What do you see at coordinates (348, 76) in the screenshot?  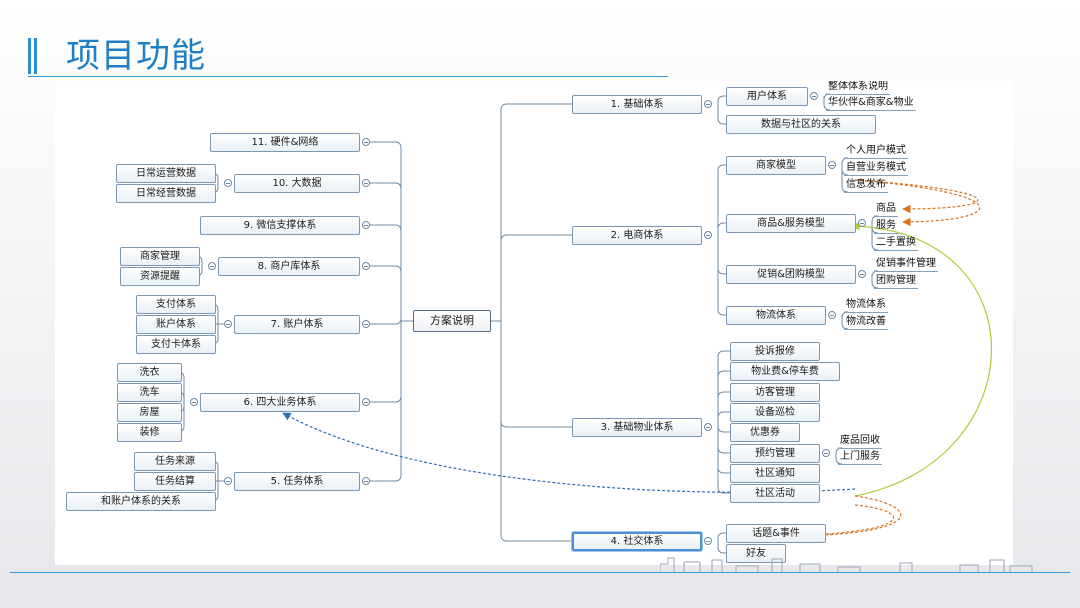 I see `title-underline` at bounding box center [348, 76].